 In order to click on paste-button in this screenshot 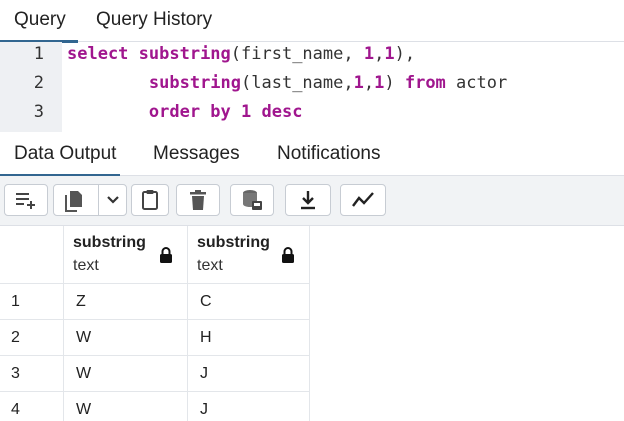, I will do `click(150, 200)`.